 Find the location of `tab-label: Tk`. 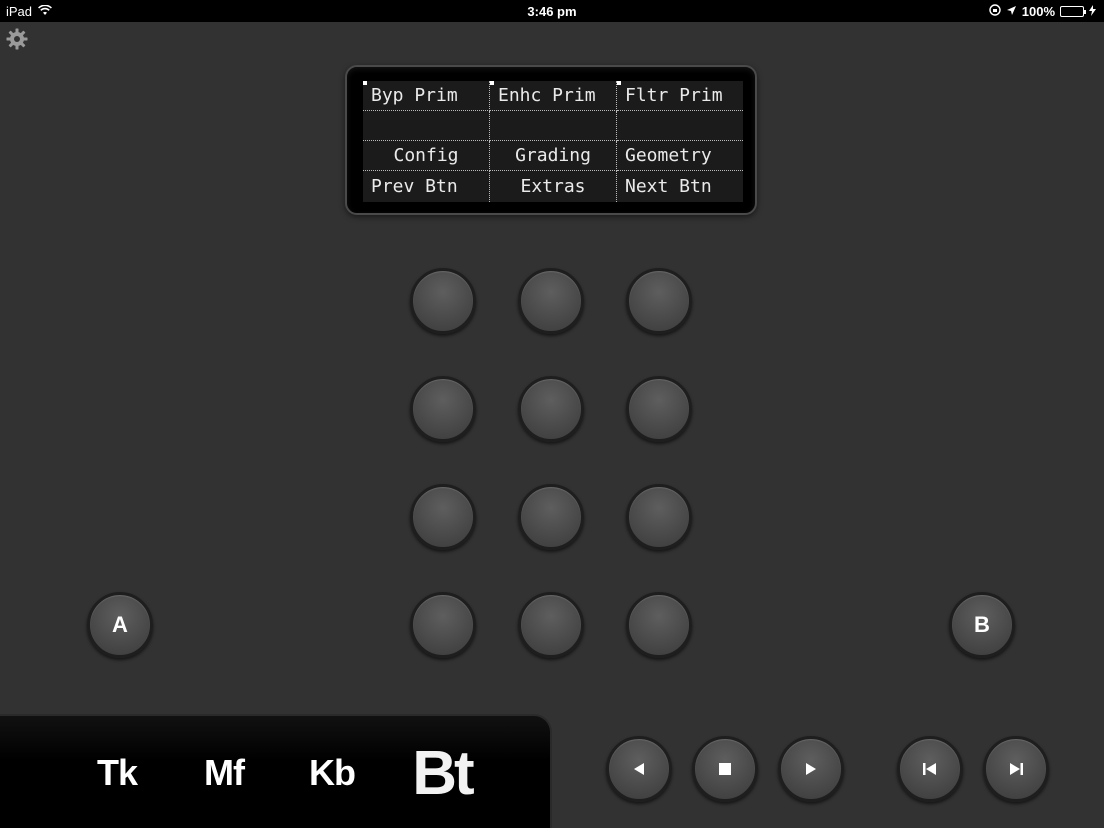

tab-label: Tk is located at coordinates (117, 772).